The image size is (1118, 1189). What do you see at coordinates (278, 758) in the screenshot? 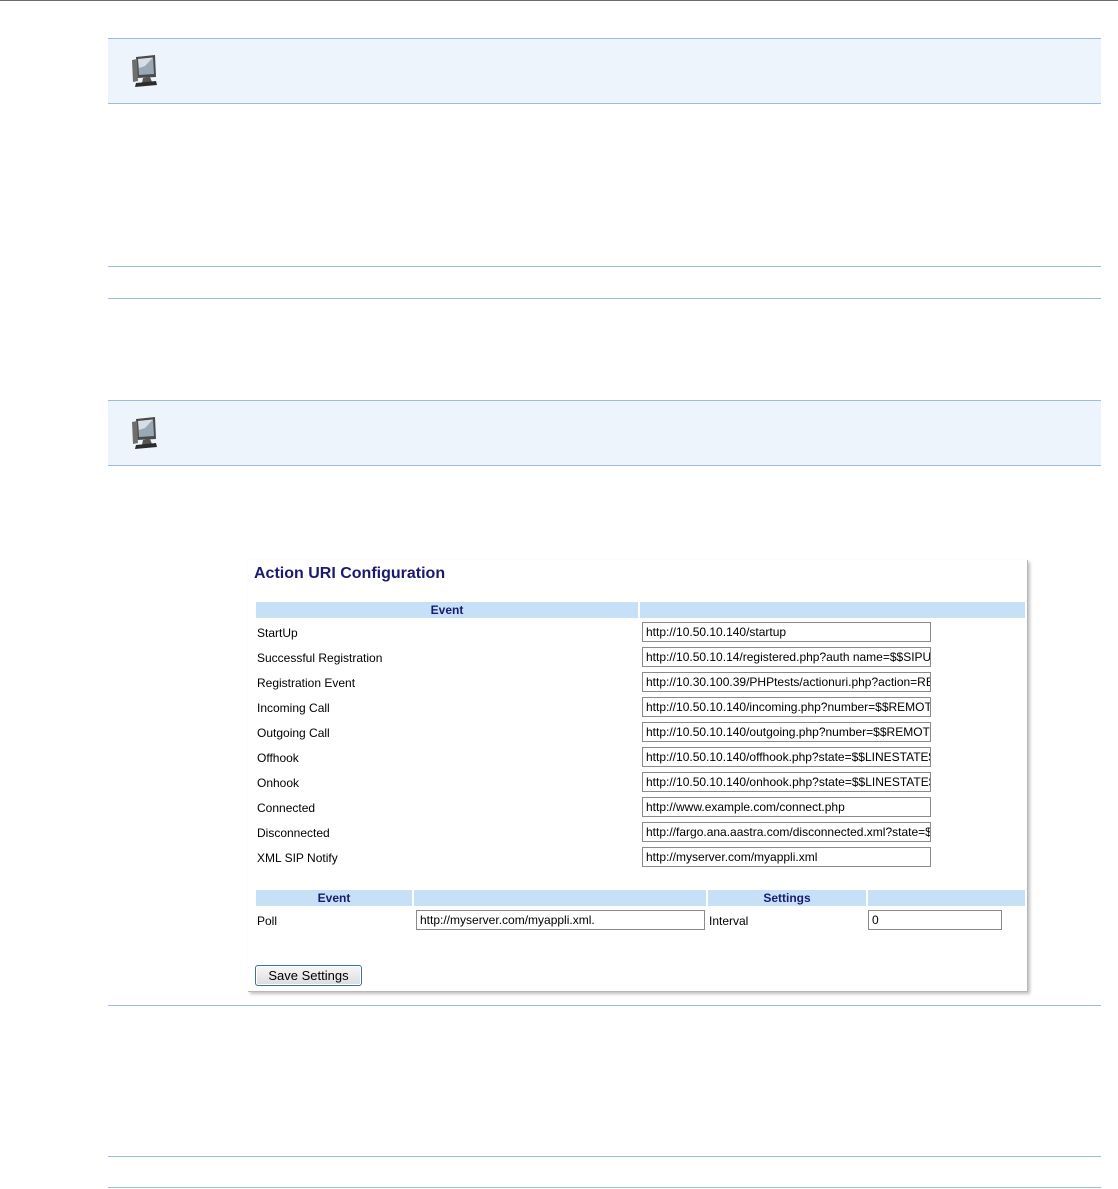
I see `event-label-offhook: Offhook` at bounding box center [278, 758].